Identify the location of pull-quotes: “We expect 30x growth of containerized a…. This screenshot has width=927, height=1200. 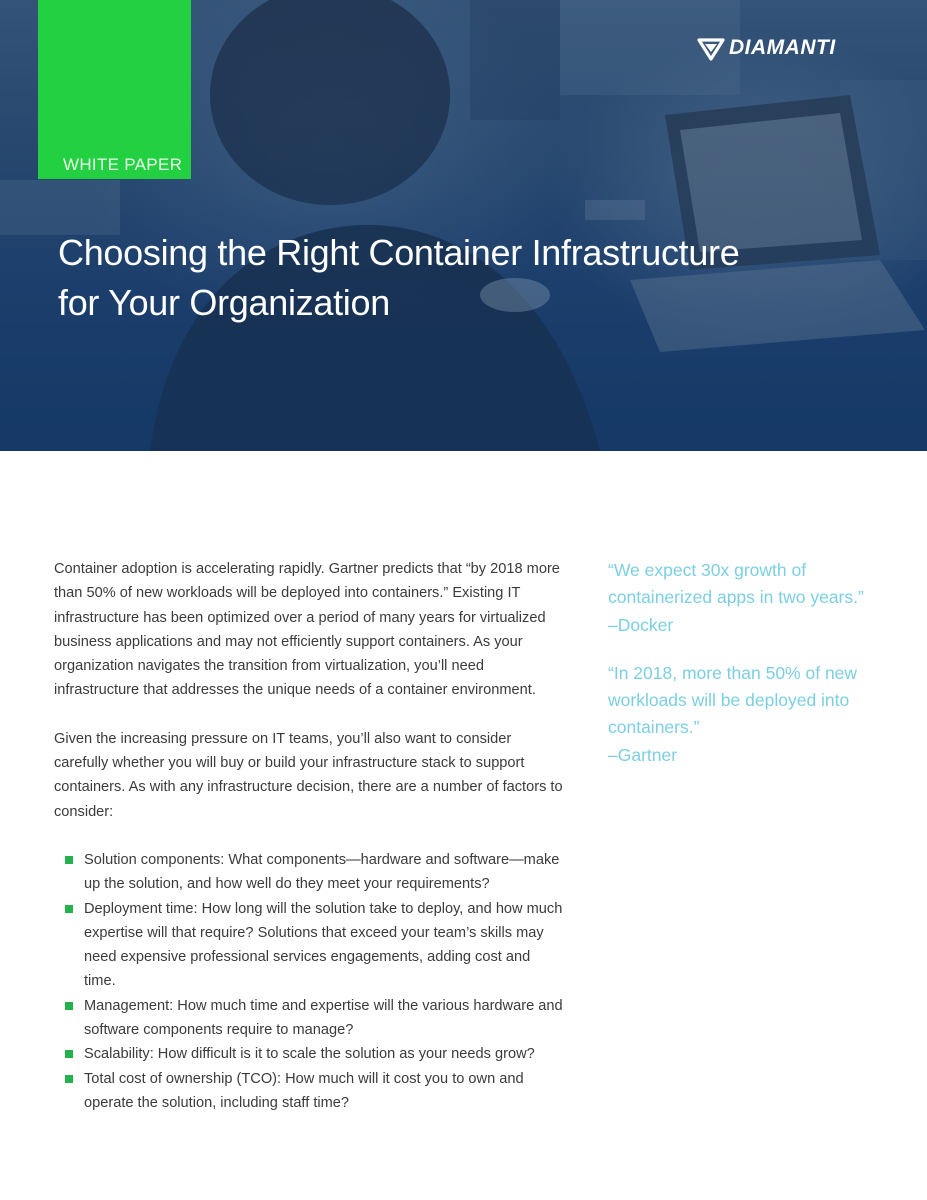
(748, 673).